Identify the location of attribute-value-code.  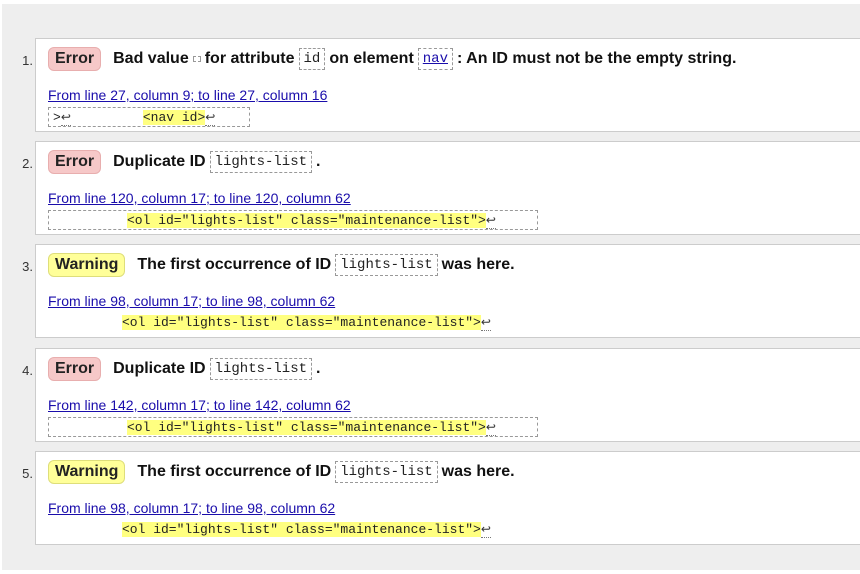
(196, 59).